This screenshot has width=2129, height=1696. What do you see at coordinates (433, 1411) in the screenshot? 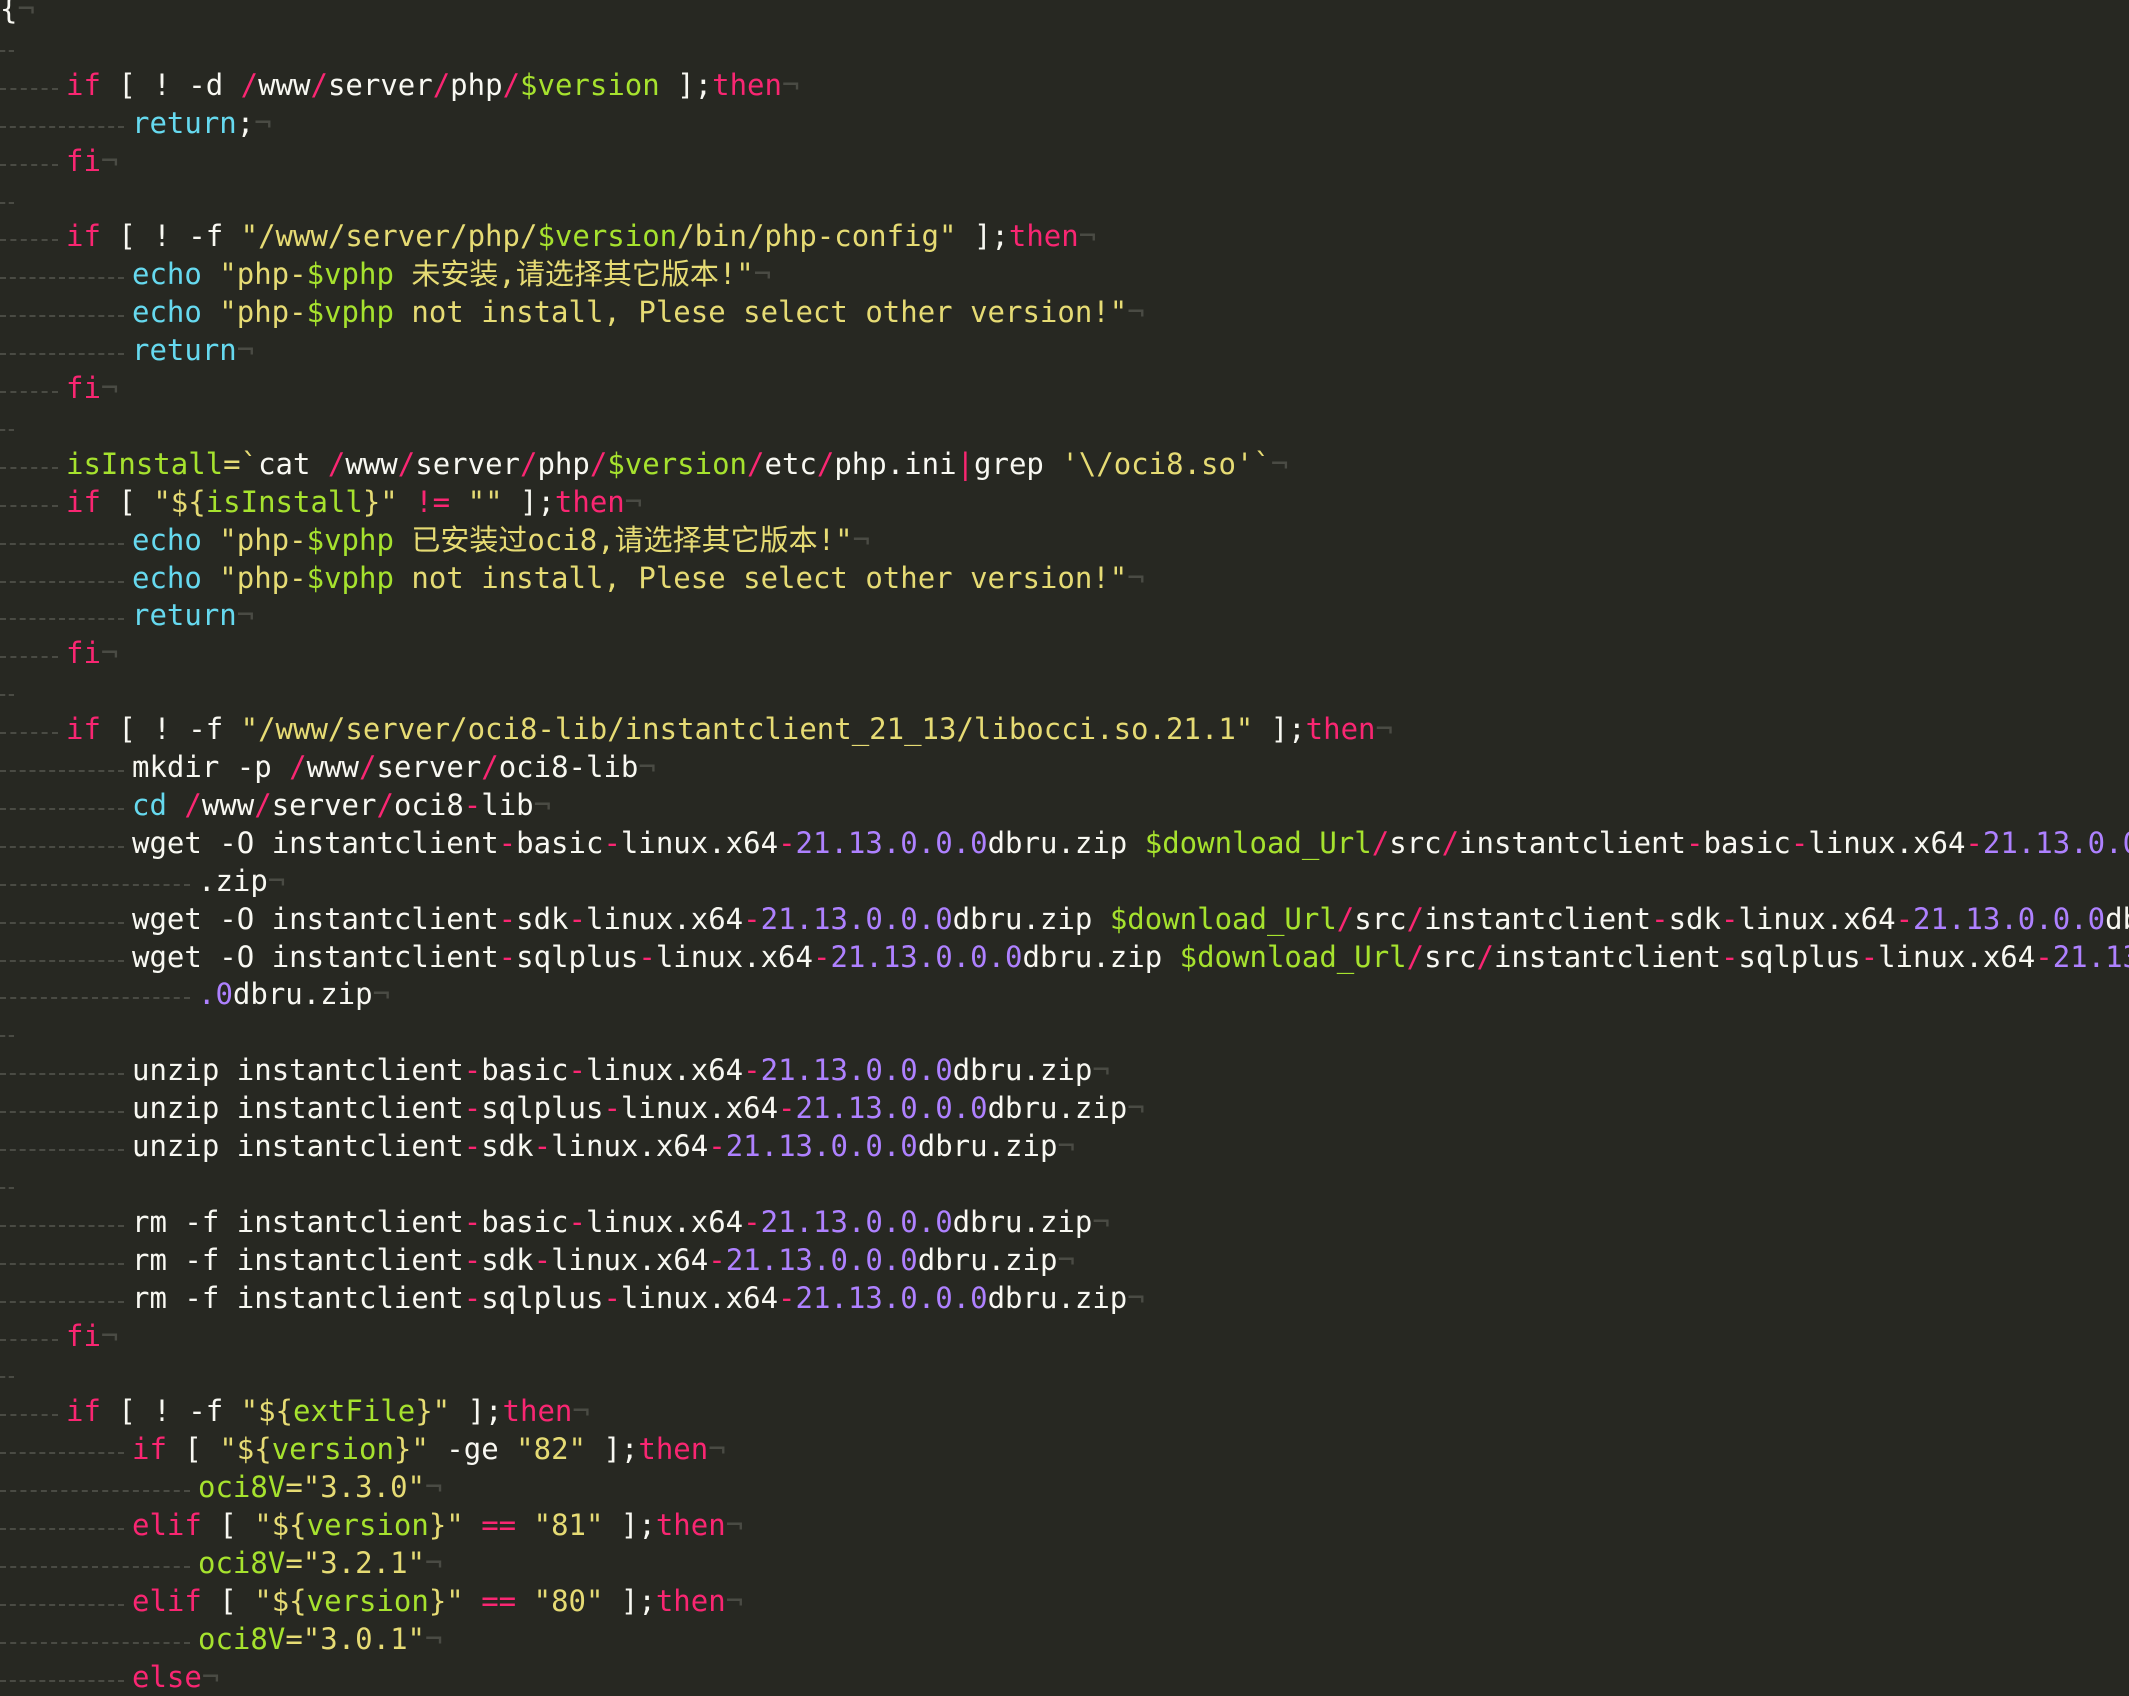
I see `code-token: }"` at bounding box center [433, 1411].